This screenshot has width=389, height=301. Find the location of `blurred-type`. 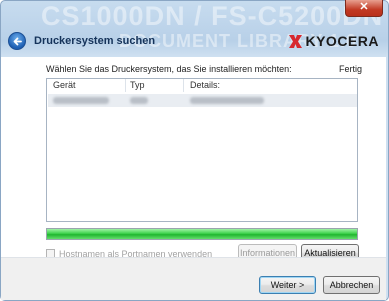

blurred-type is located at coordinates (139, 100).